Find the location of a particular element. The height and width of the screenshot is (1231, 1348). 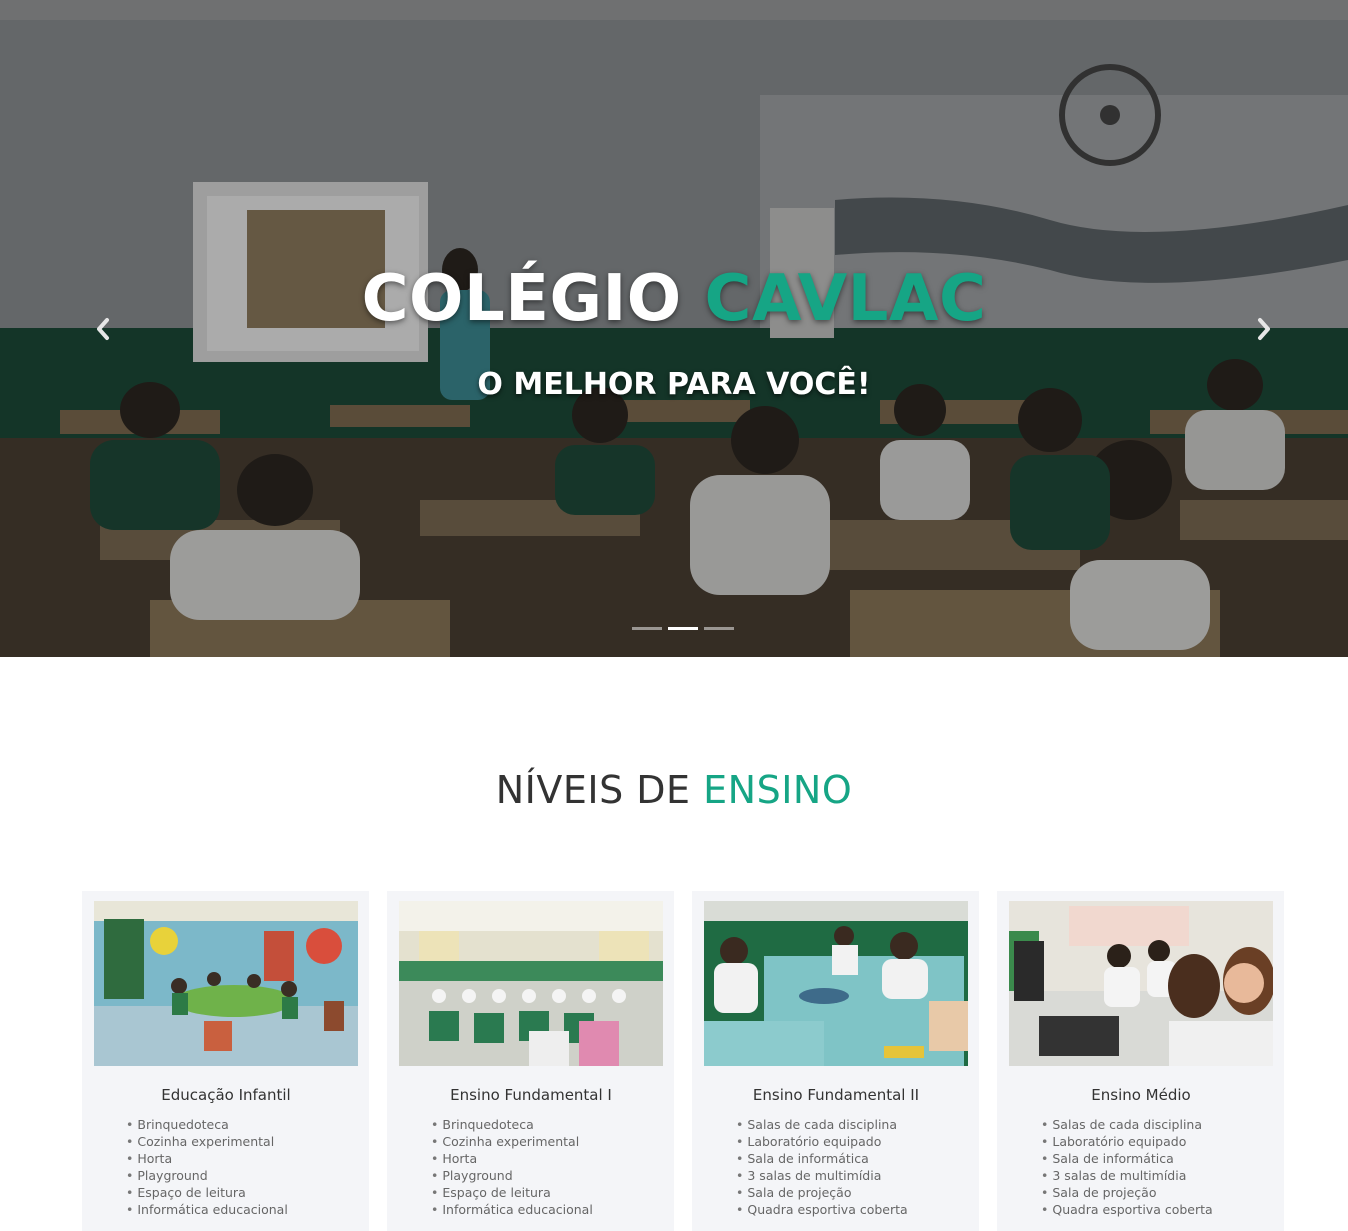

level-title: Ensino Fundamental I is located at coordinates (531, 1095).